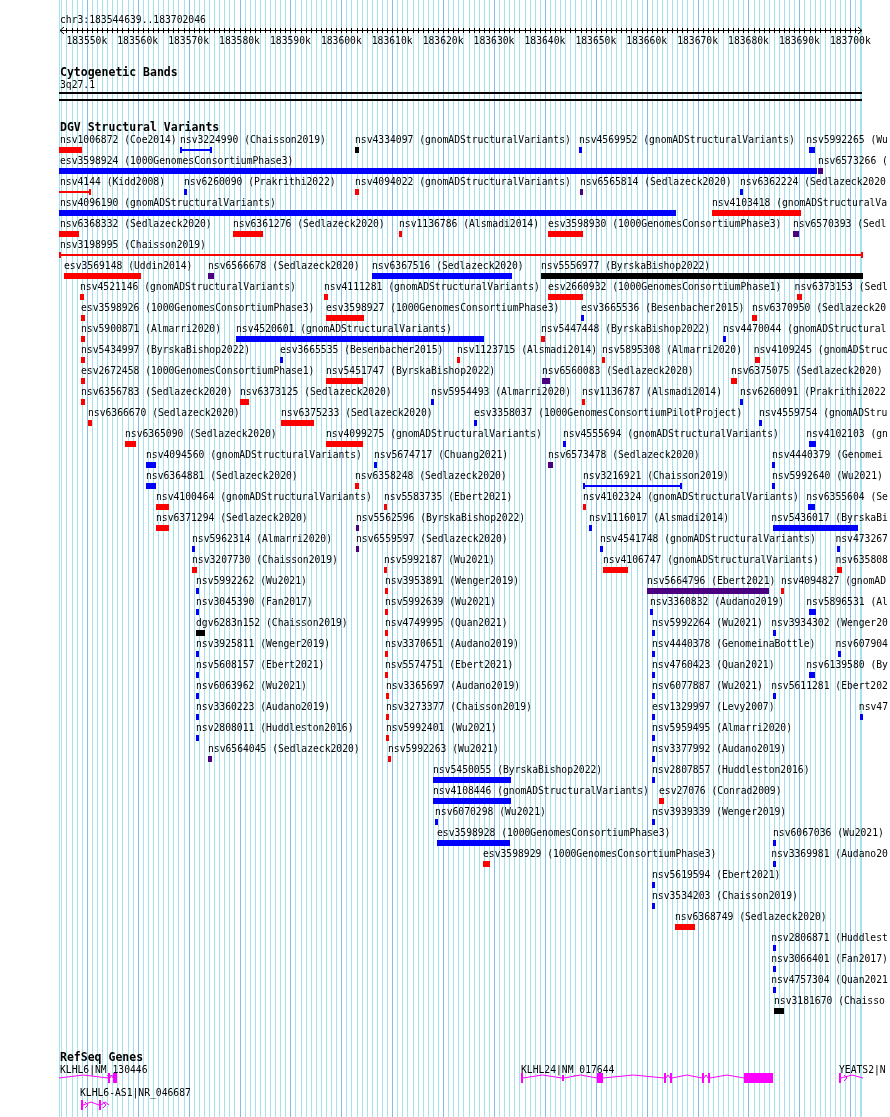 This screenshot has width=890, height=1117. I want to click on variant-label: nsv1136787 (Alsmadi2014), so click(652, 392).